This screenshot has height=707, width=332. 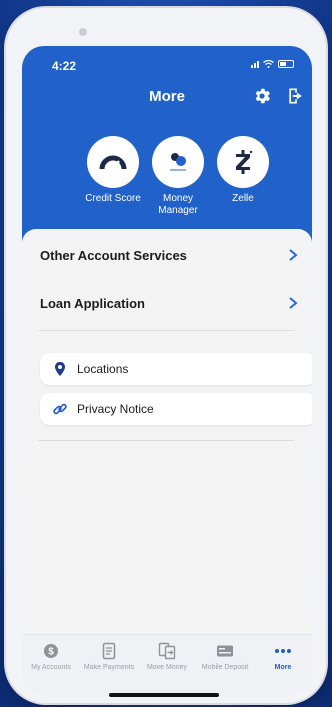 What do you see at coordinates (103, 369) in the screenshot?
I see `card-label: Locations` at bounding box center [103, 369].